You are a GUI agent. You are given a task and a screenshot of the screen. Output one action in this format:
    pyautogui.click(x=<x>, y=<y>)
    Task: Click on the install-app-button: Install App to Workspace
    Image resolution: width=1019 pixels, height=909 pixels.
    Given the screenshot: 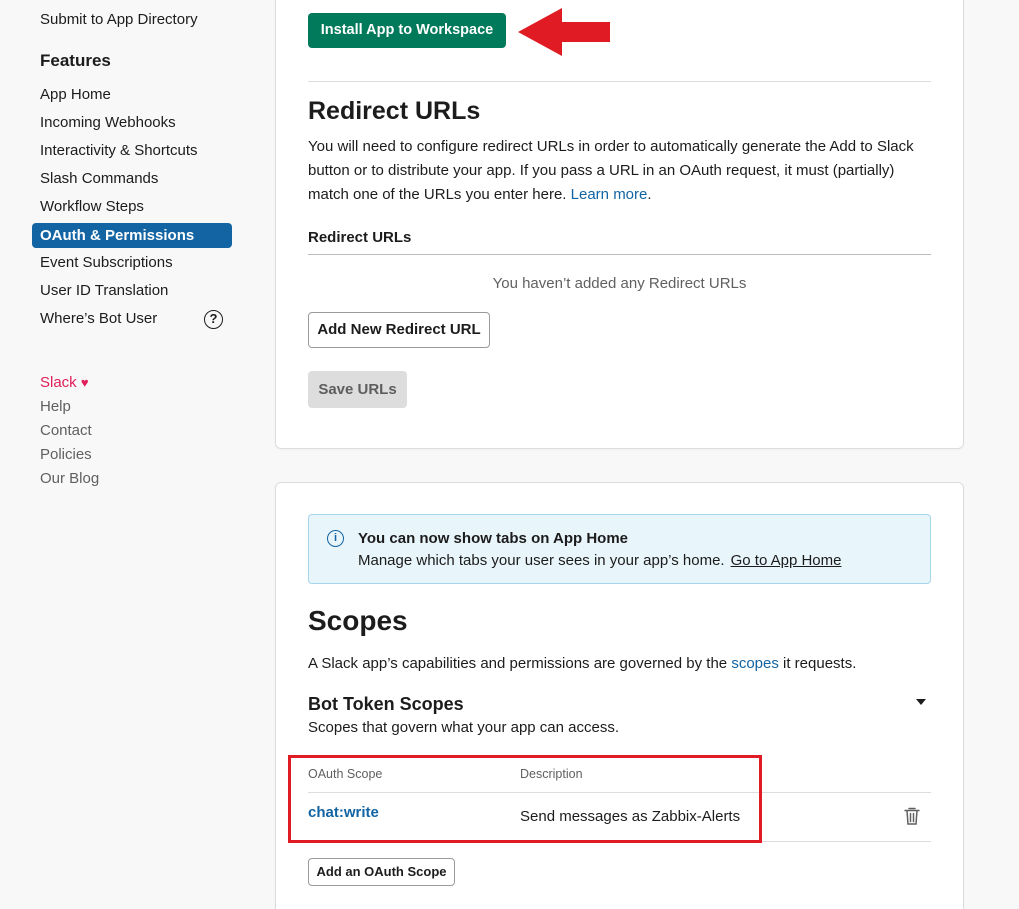 What is the action you would take?
    pyautogui.click(x=407, y=30)
    